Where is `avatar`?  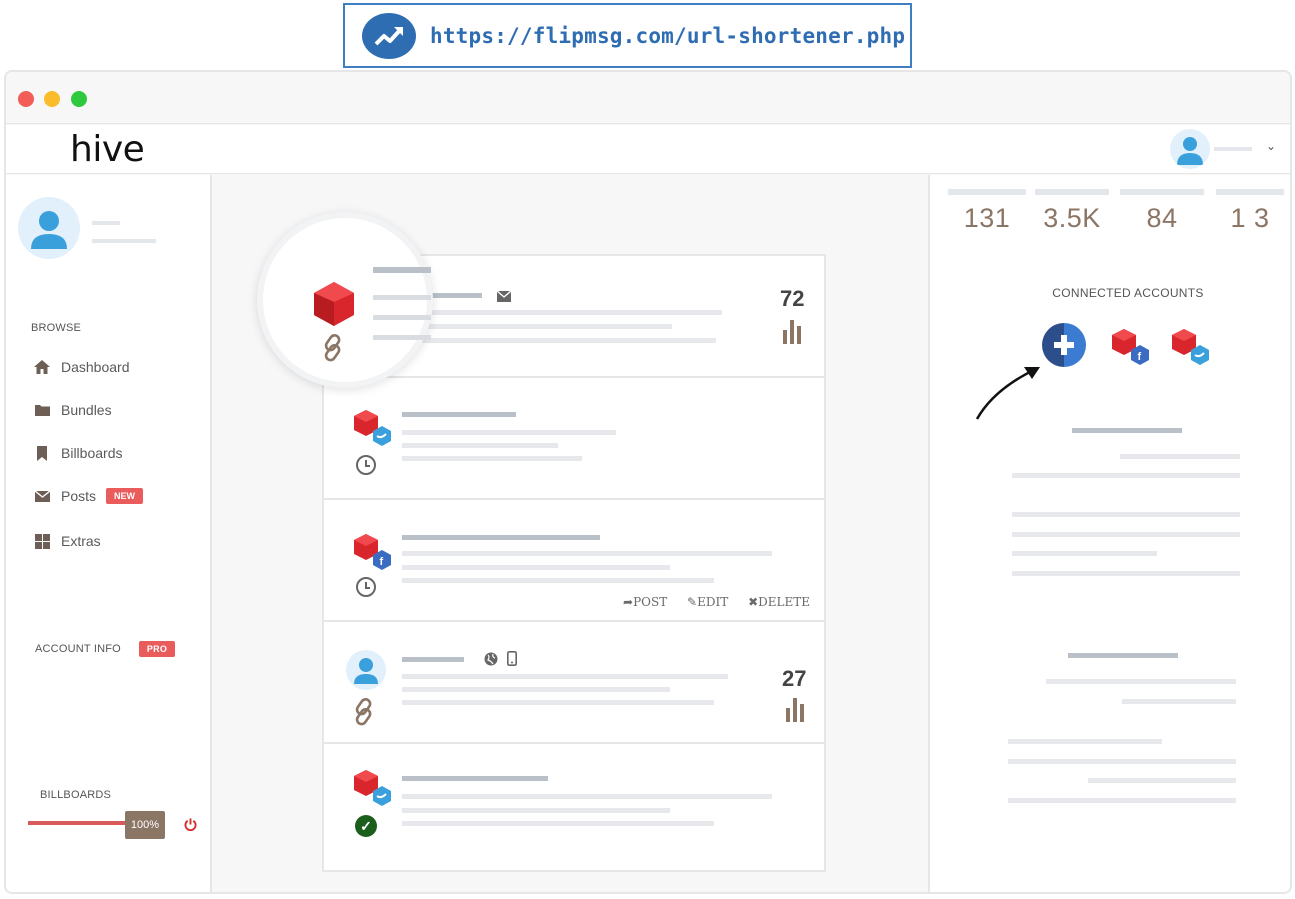
avatar is located at coordinates (366, 670).